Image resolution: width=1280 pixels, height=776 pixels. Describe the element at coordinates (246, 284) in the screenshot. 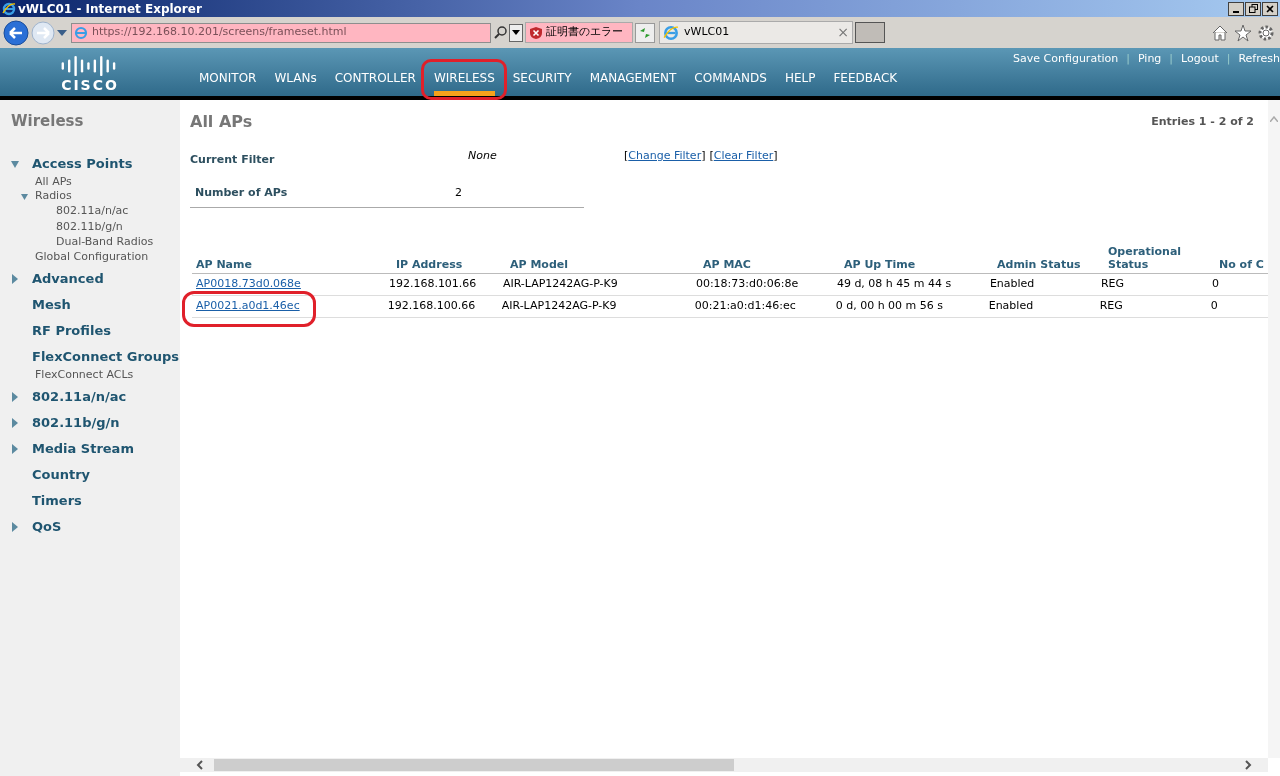

I see `ap-name-link: AP0018.73d0.068e` at that location.